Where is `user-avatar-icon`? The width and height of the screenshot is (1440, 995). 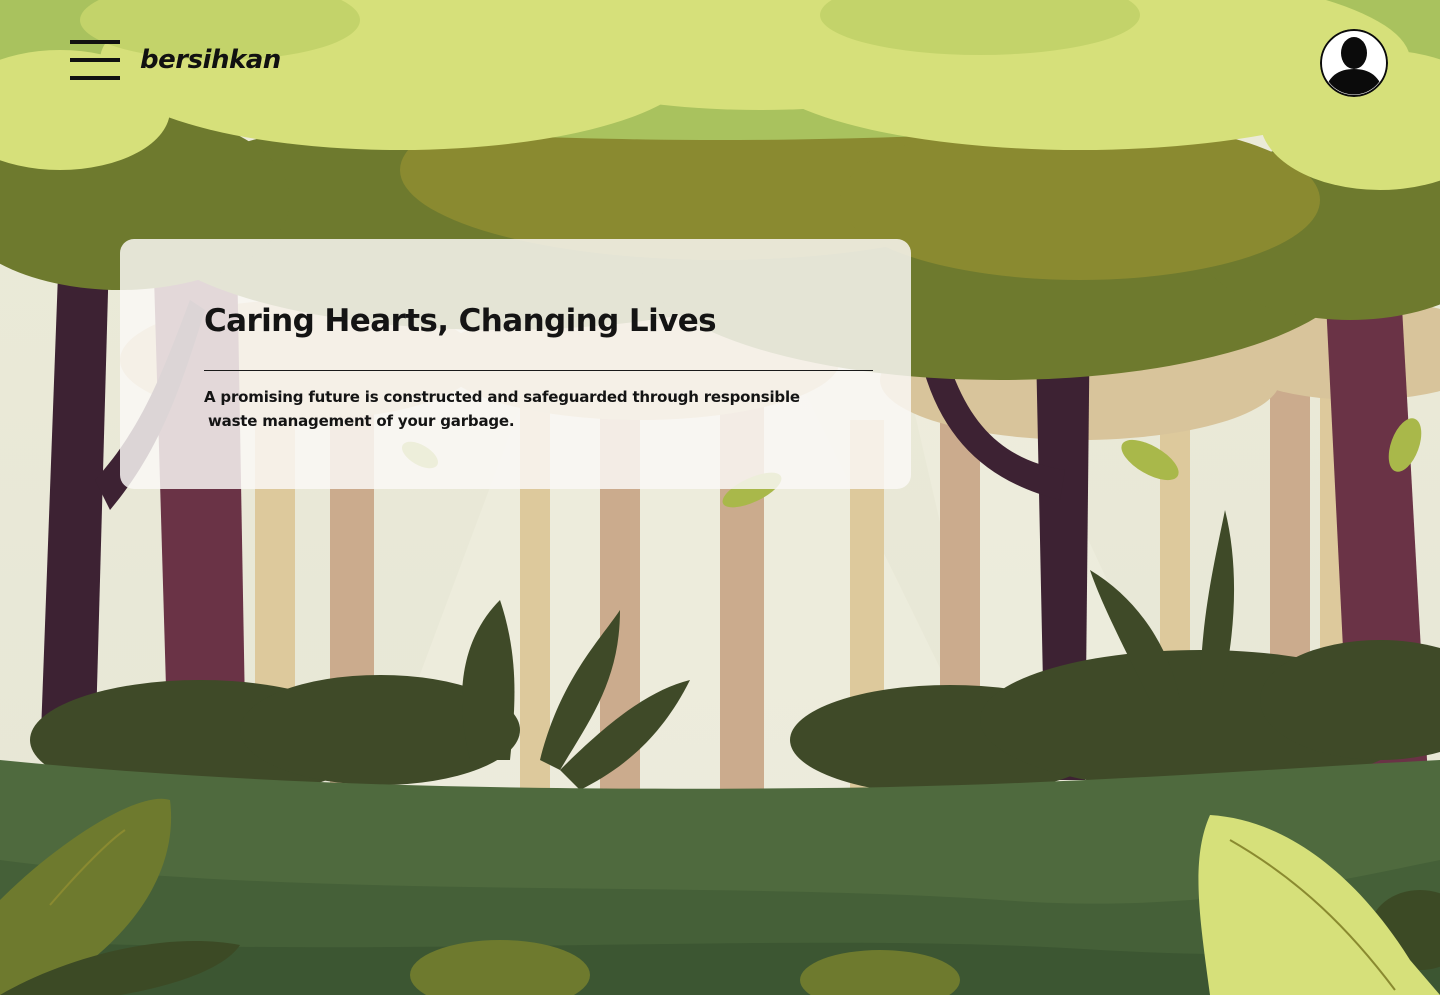
user-avatar-icon is located at coordinates (1354, 63).